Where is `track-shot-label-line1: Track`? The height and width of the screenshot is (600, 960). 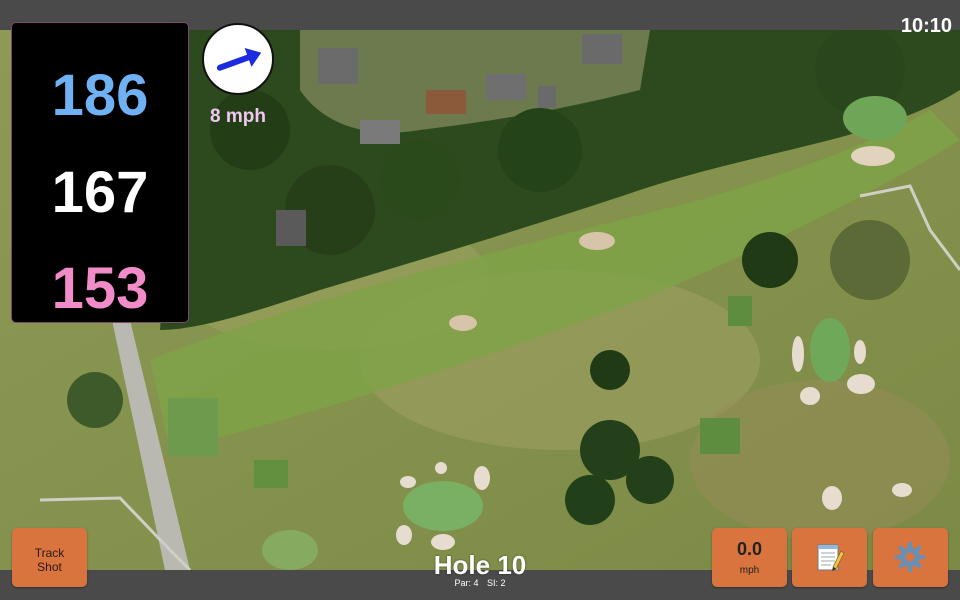 track-shot-label-line1: Track is located at coordinates (49, 553).